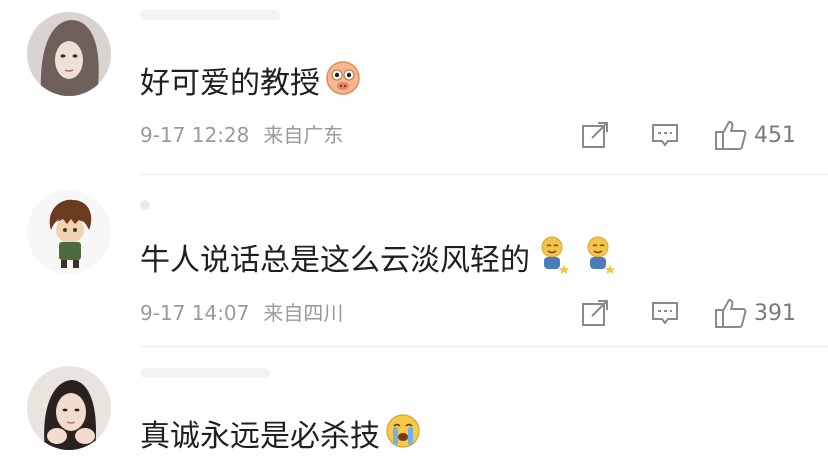 This screenshot has height=462, width=828. Describe the element at coordinates (695, 135) in the screenshot. I see `comment-actions: 451` at that location.